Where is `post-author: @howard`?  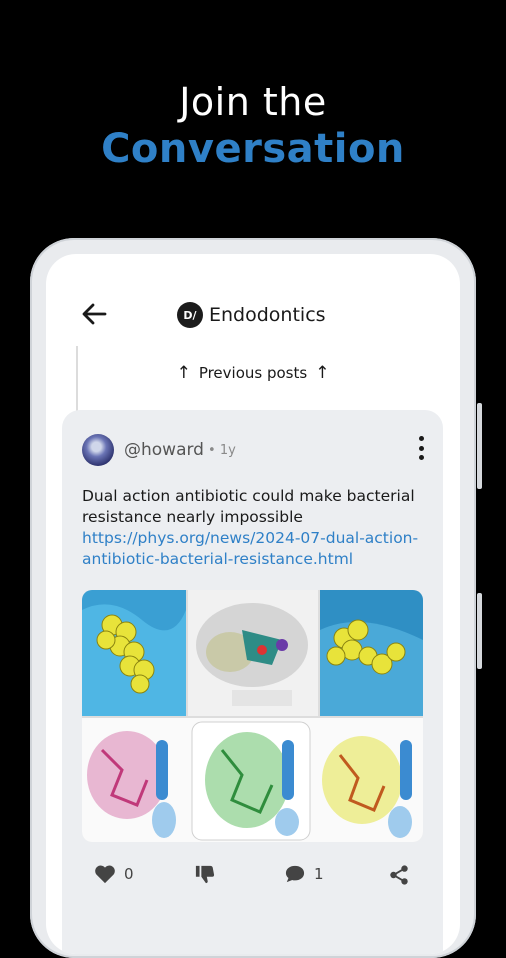 post-author: @howard is located at coordinates (164, 450).